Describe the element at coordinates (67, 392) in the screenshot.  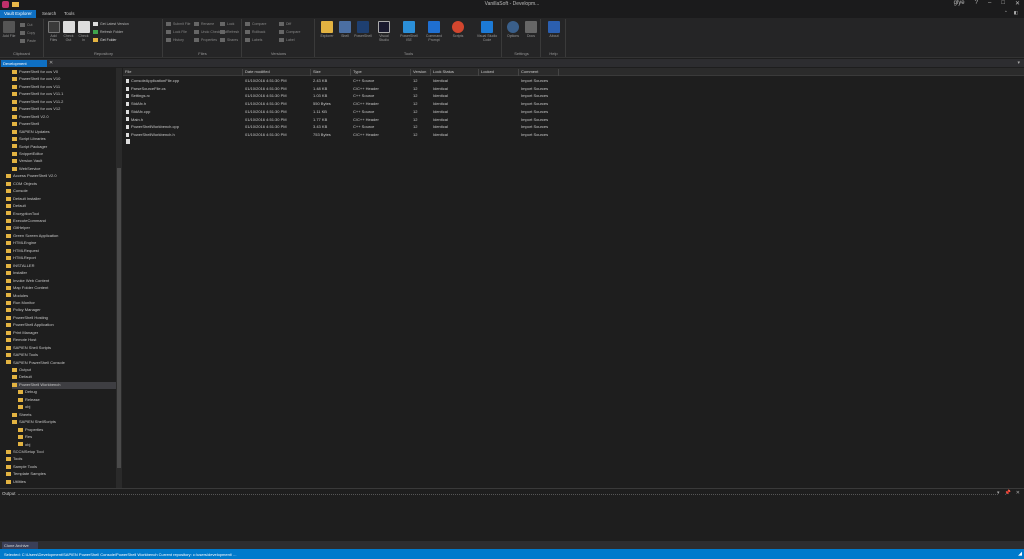
I see `tree-item: Debug` at that location.